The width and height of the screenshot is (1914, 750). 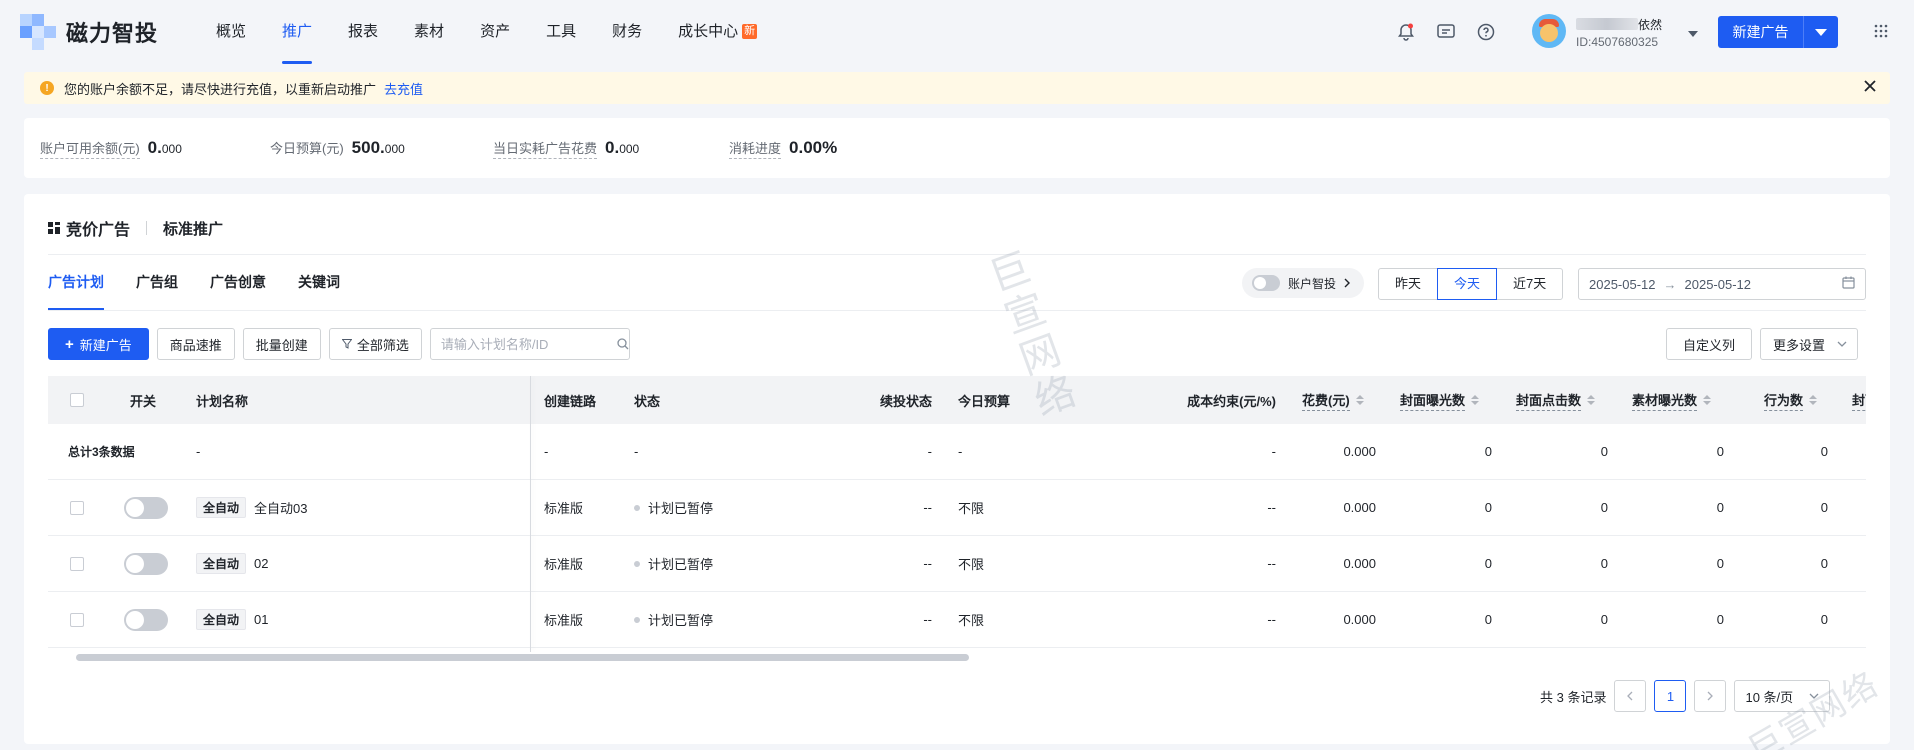 What do you see at coordinates (429, 33) in the screenshot?
I see `nav-materials: 素材` at bounding box center [429, 33].